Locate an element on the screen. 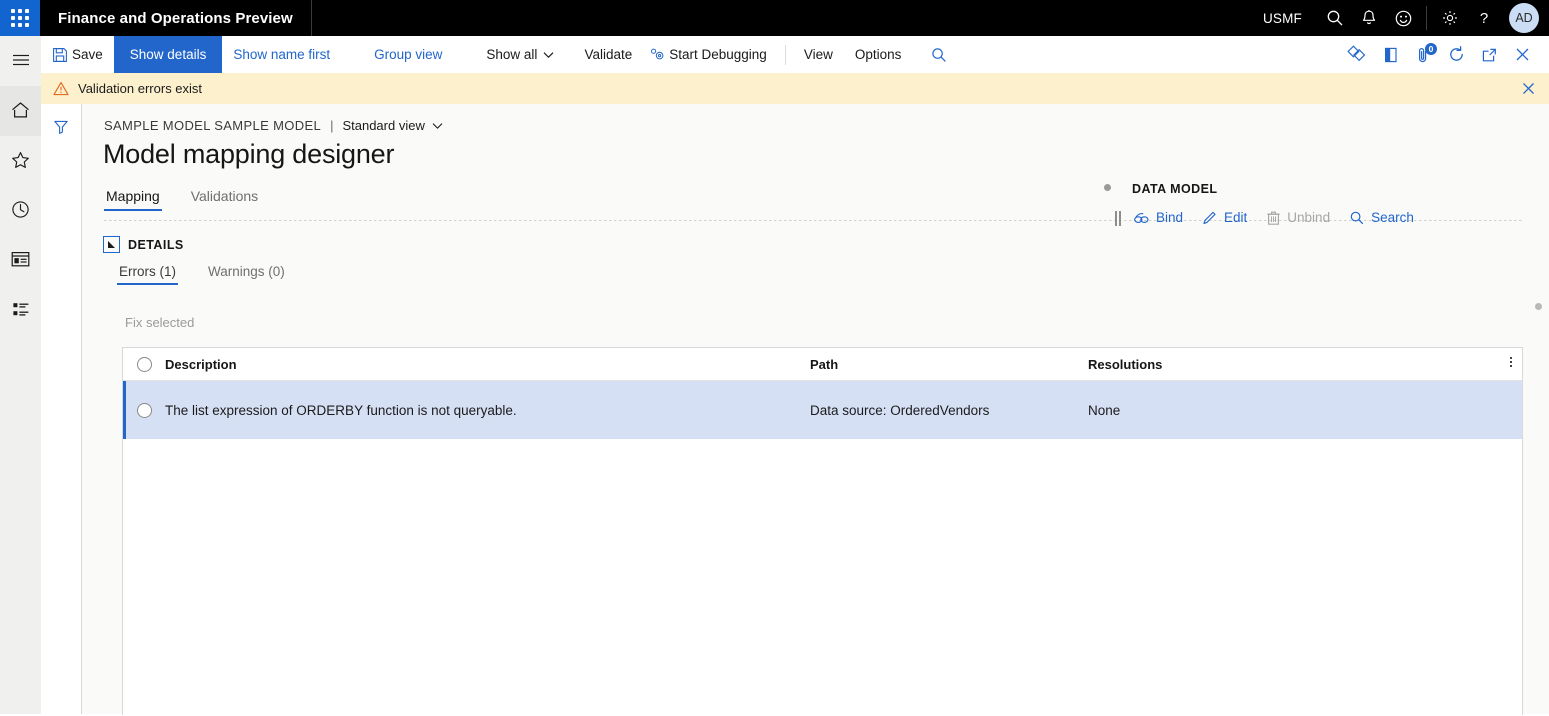 The width and height of the screenshot is (1549, 716). company-selector: USMF is located at coordinates (1282, 18).